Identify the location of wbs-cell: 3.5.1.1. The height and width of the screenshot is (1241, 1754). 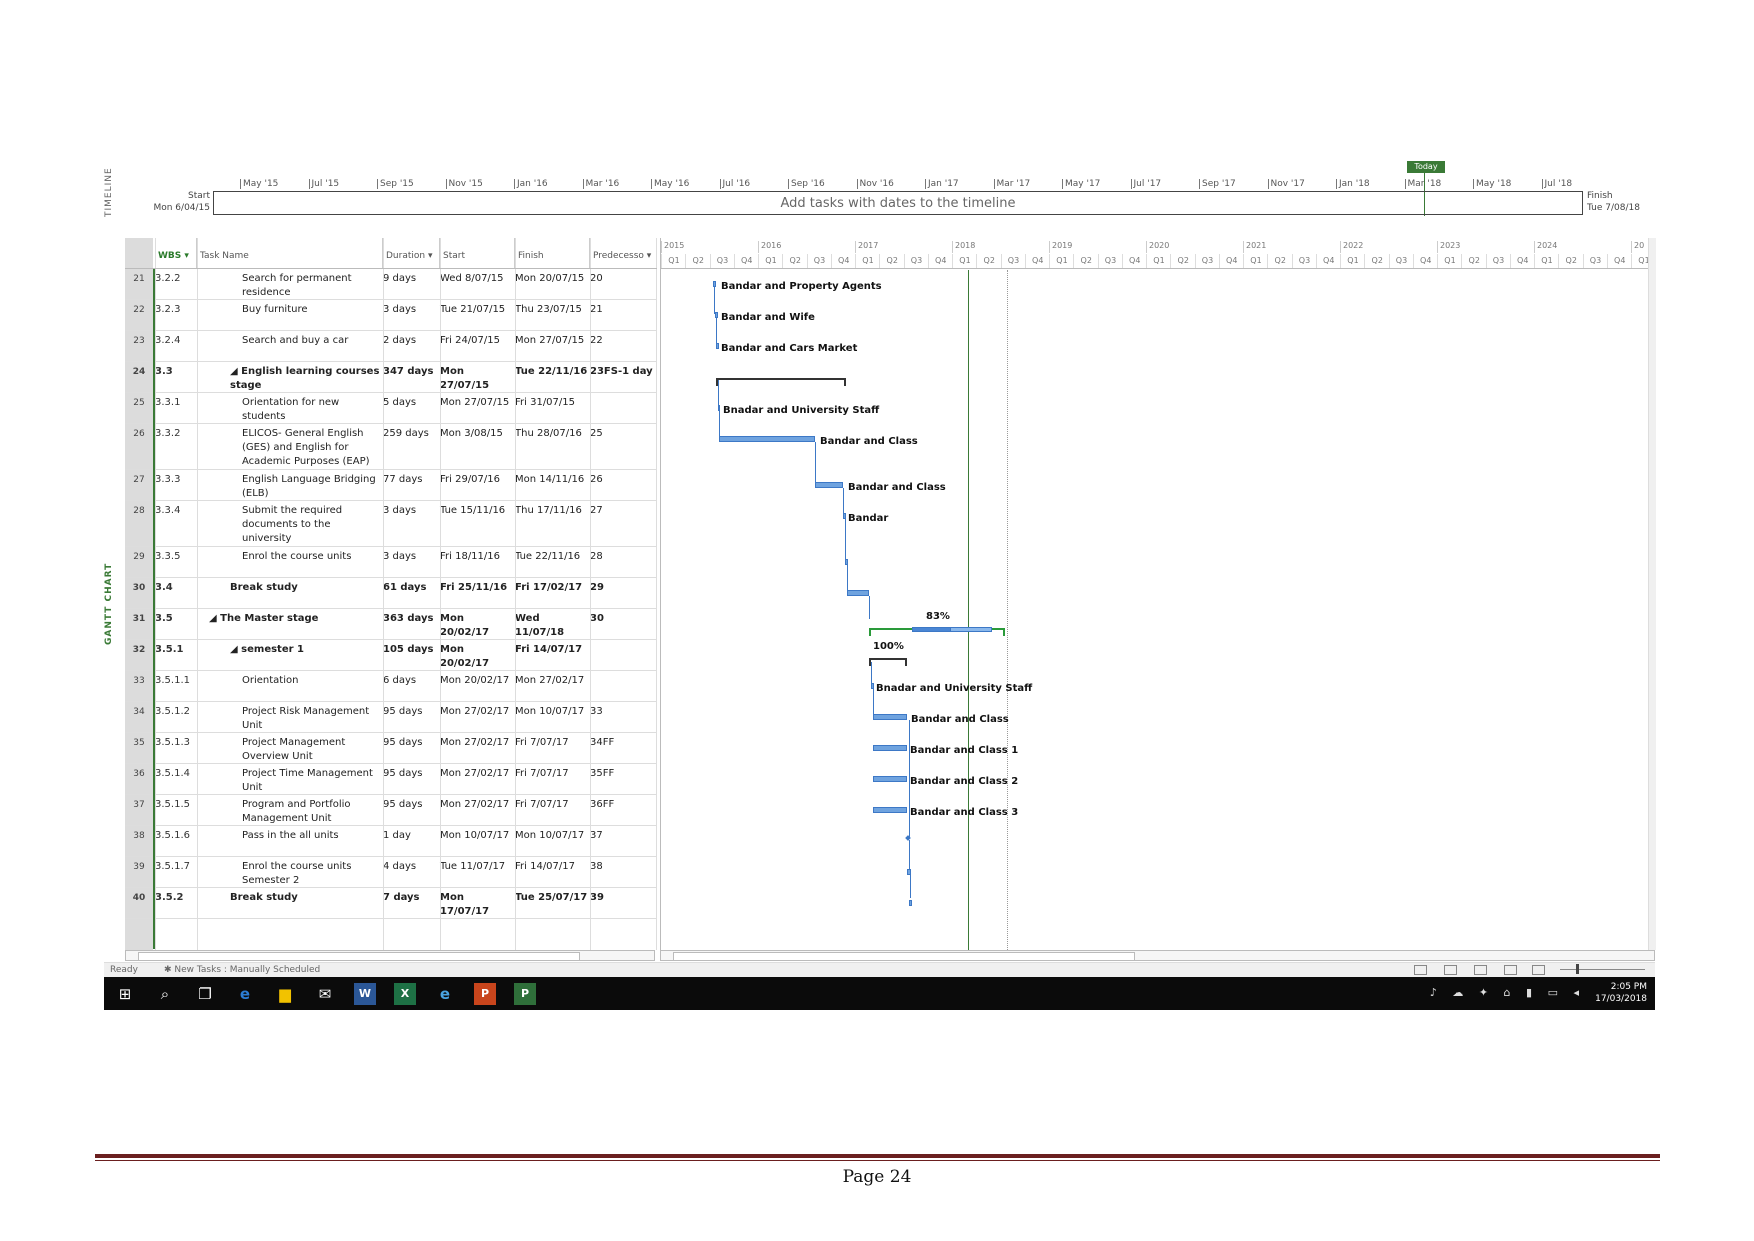
(175, 681).